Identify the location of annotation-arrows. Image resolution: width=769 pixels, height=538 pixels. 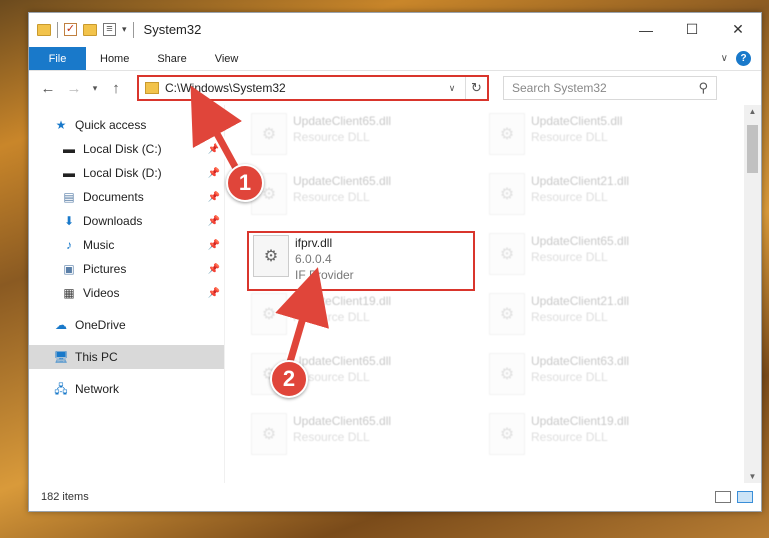
(259, 226).